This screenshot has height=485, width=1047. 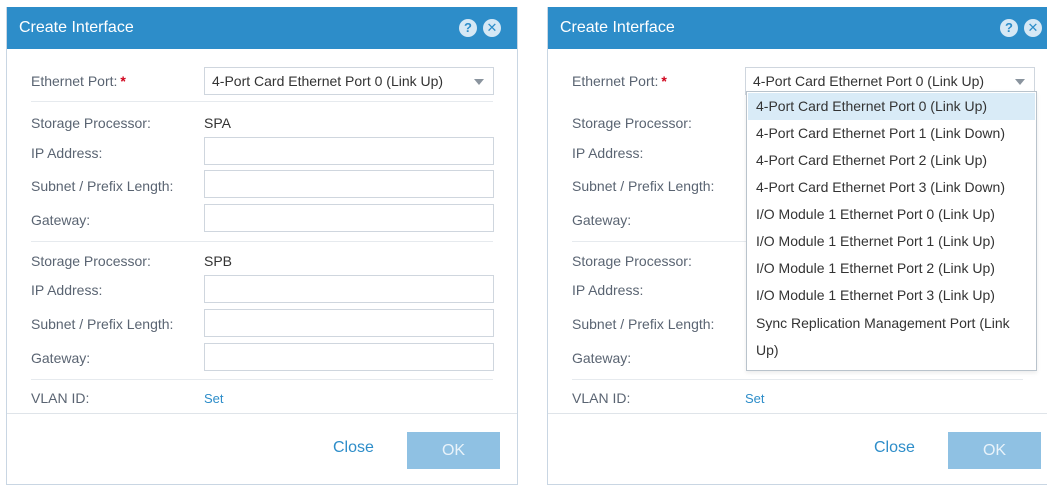 I want to click on spb-ip-address-input, so click(x=349, y=289).